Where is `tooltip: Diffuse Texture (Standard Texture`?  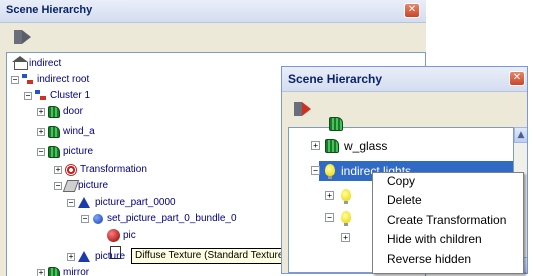
tooltip: Diffuse Texture (Standard Texture is located at coordinates (211, 256).